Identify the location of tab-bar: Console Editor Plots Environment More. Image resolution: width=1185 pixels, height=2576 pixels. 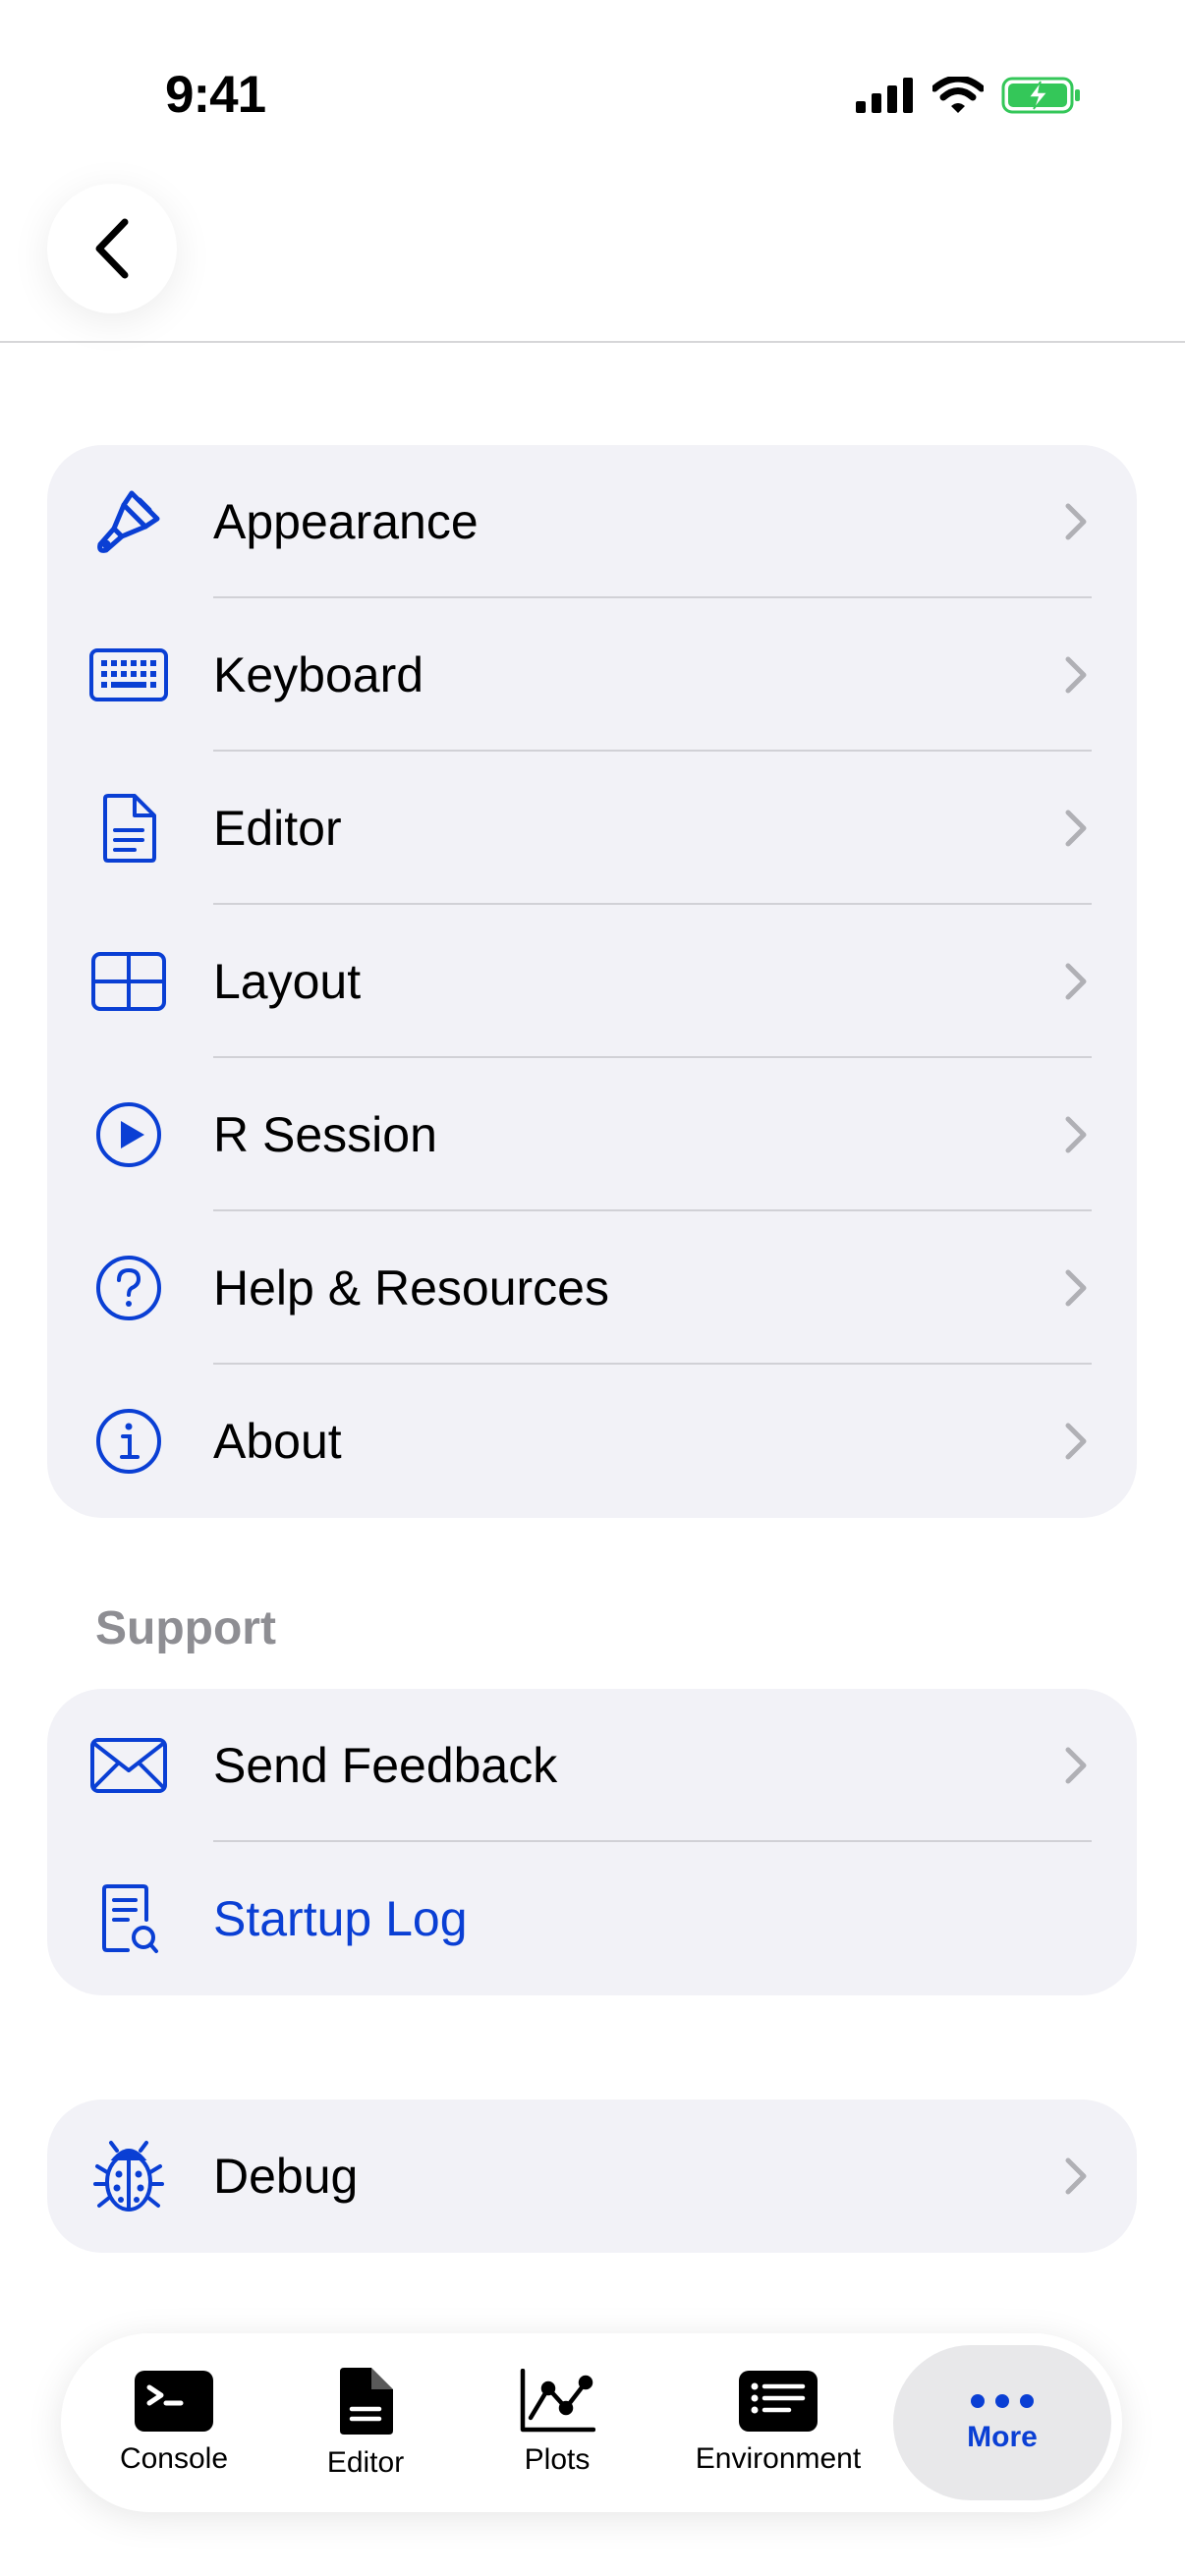
(592, 2422).